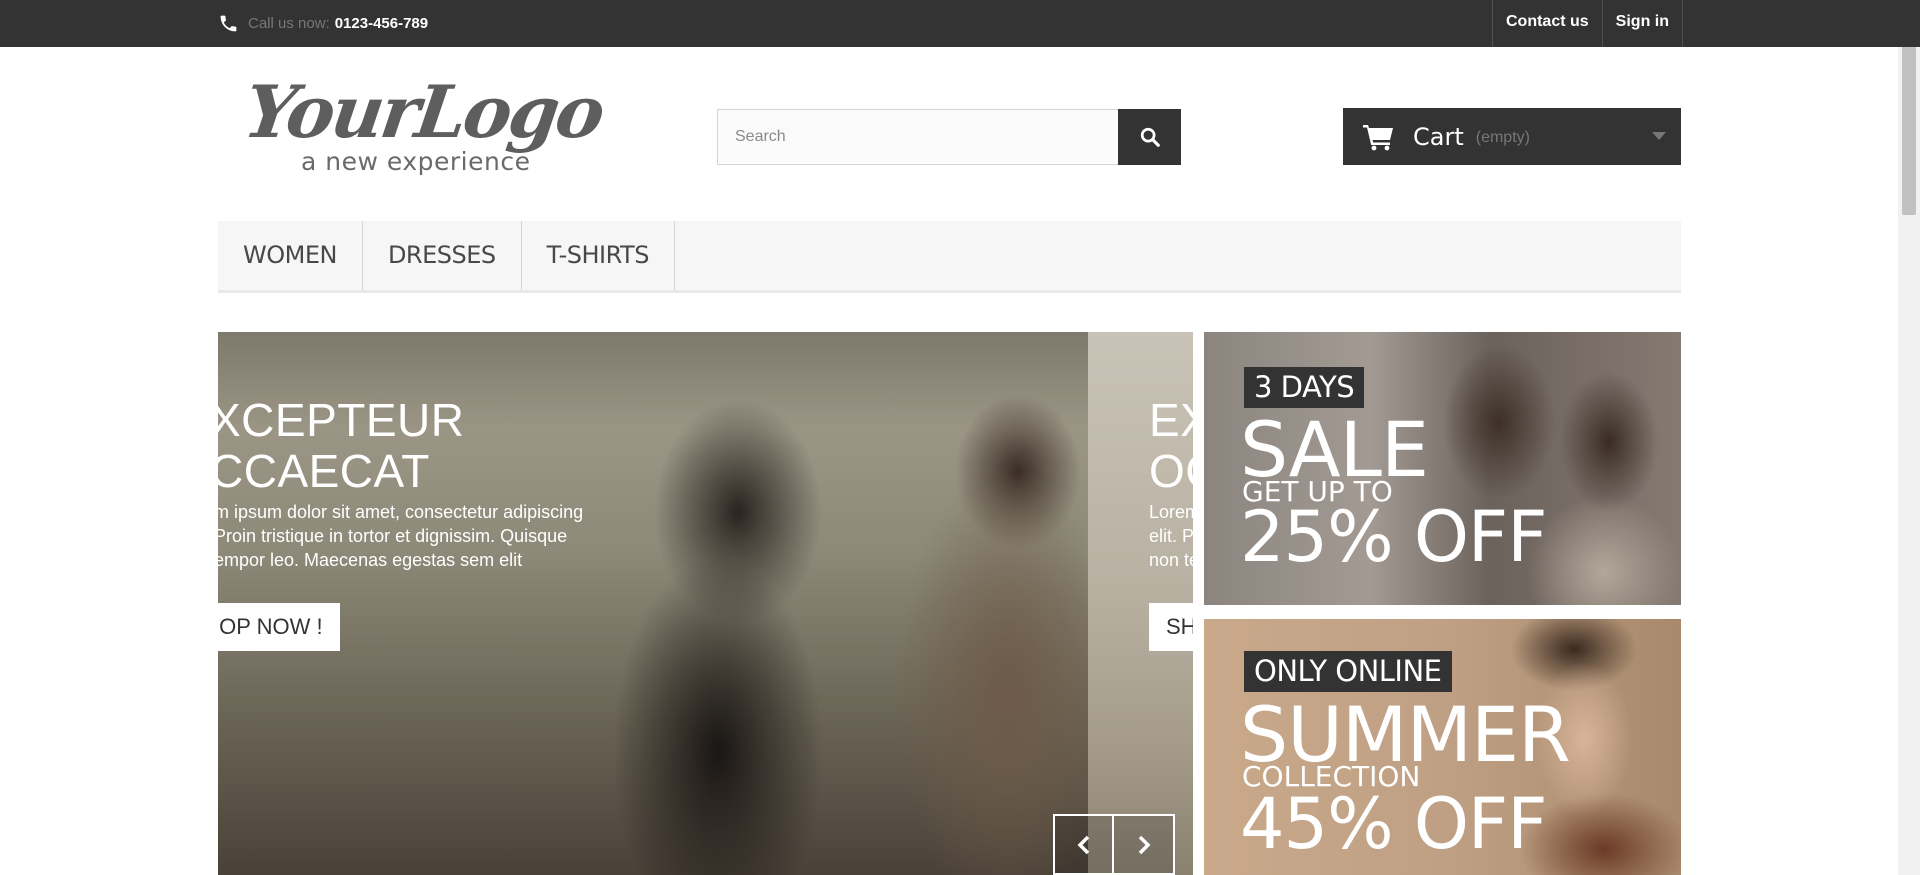 The image size is (1920, 875). Describe the element at coordinates (1378, 137) in the screenshot. I see `cart-icon` at that location.